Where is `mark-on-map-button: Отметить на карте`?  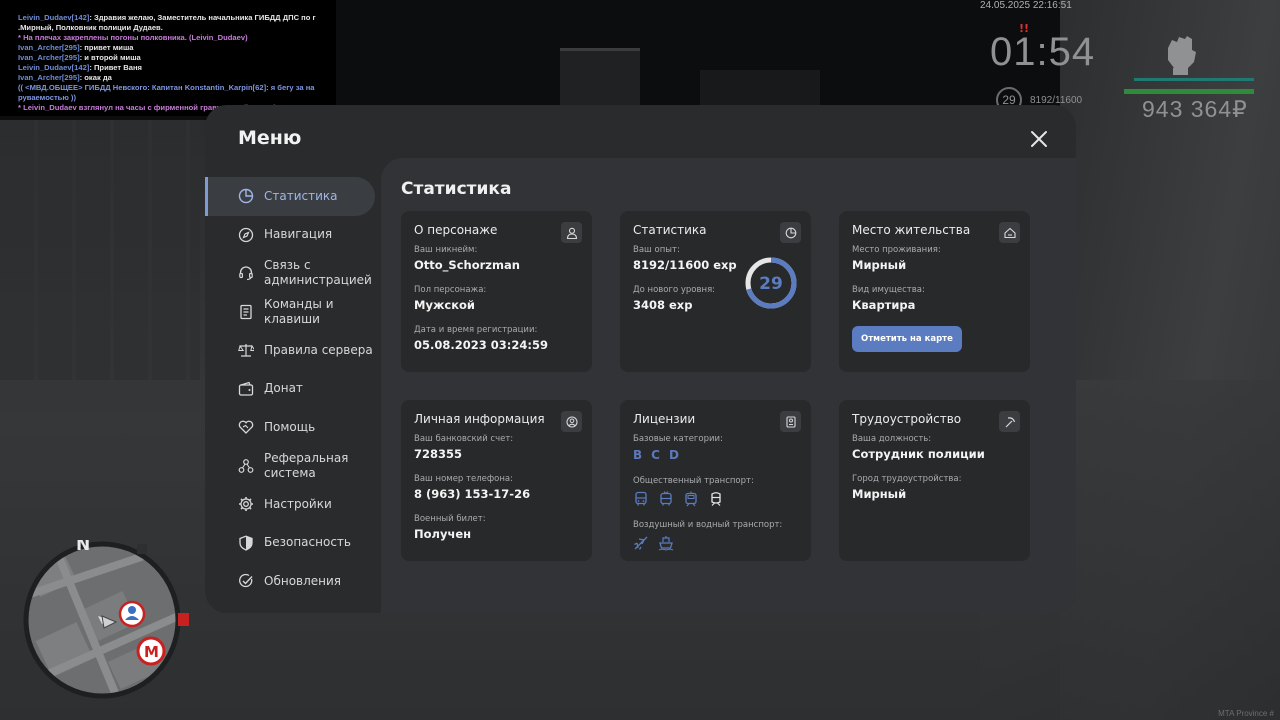 mark-on-map-button: Отметить на карте is located at coordinates (907, 339).